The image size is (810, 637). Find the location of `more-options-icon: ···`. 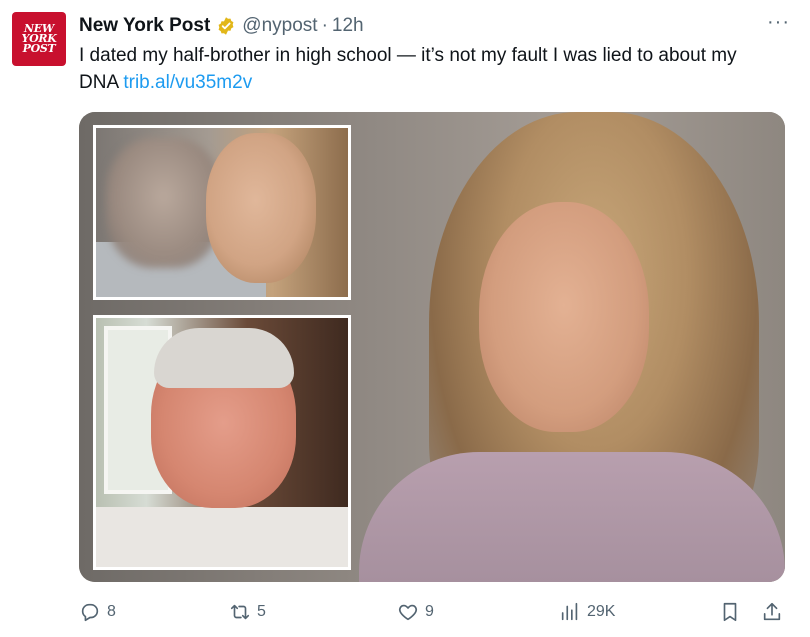

more-options-icon: ··· is located at coordinates (778, 22).